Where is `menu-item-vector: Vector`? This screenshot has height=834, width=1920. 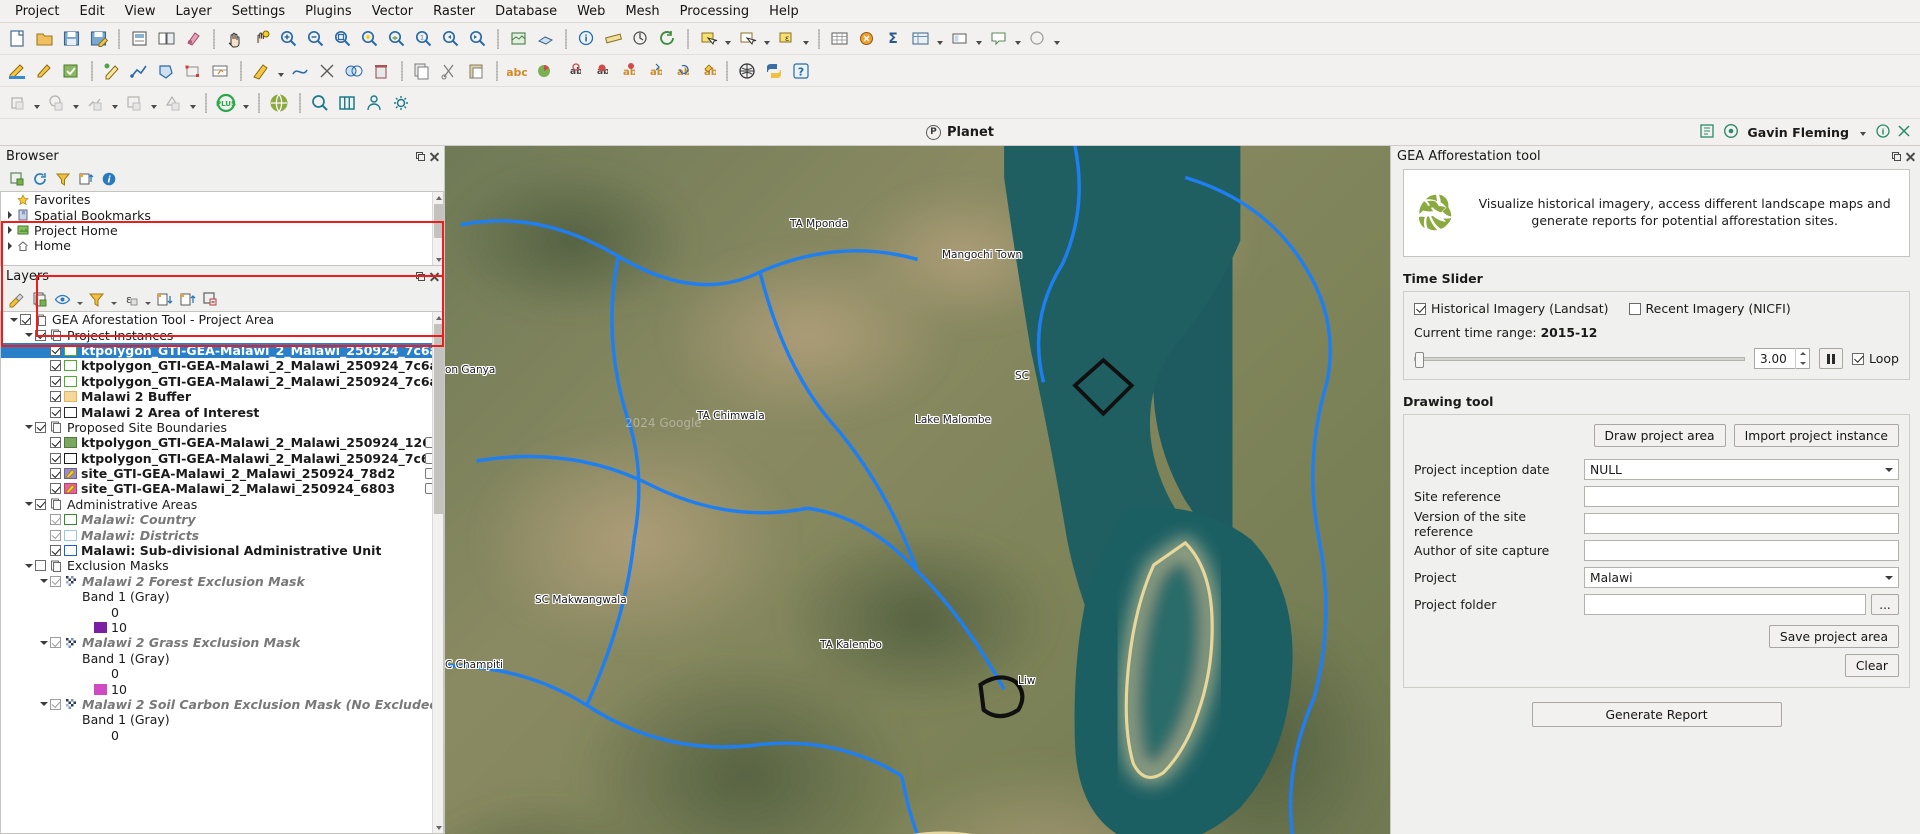 menu-item-vector: Vector is located at coordinates (392, 11).